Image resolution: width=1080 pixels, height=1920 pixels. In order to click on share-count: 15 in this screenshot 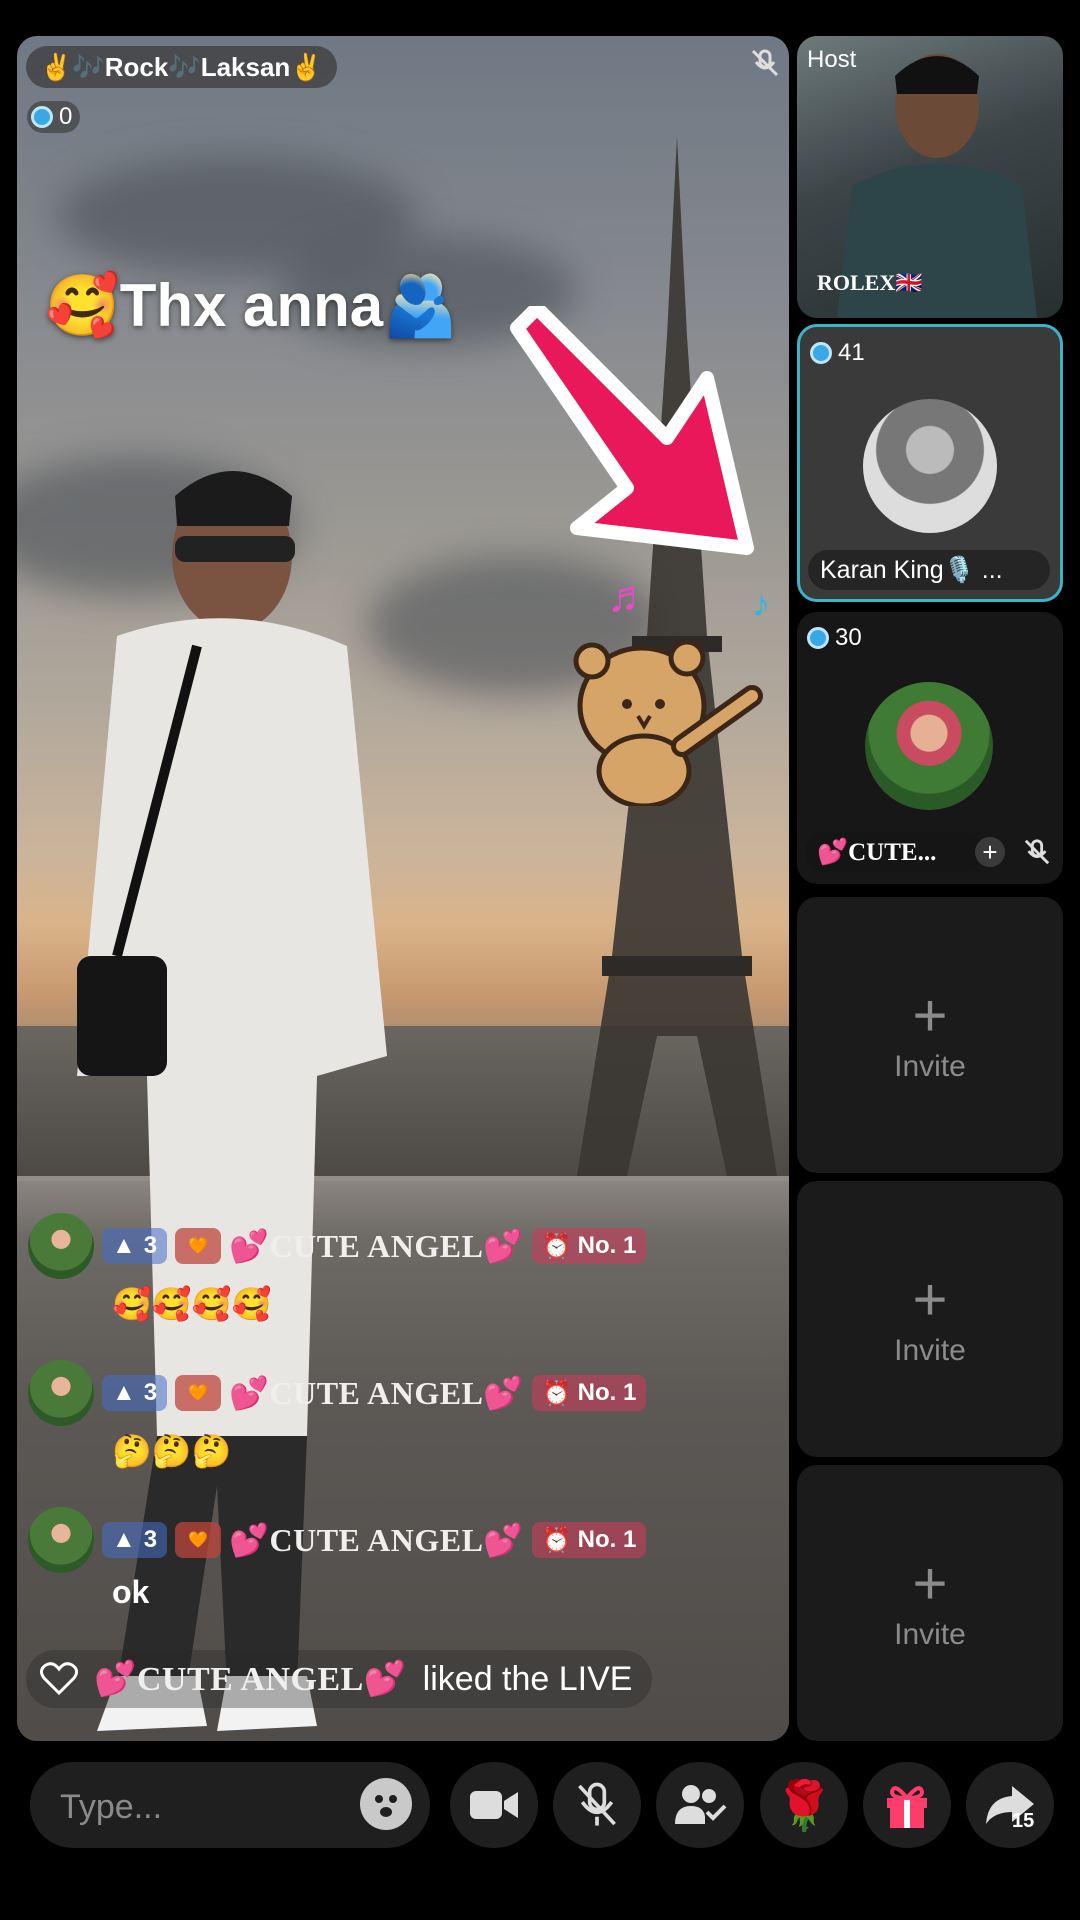, I will do `click(1023, 1821)`.